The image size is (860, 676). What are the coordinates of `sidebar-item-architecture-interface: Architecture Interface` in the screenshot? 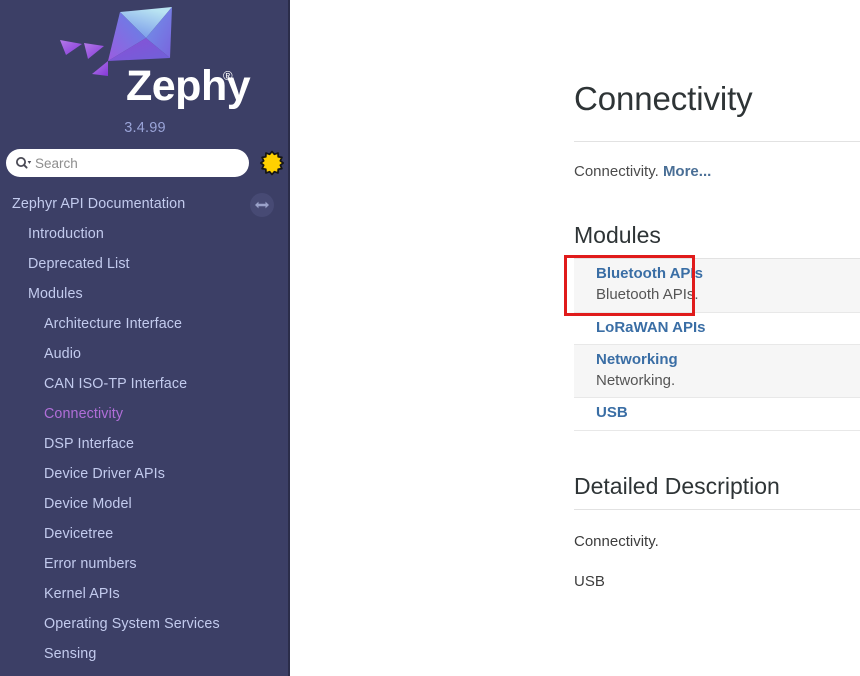 It's located at (145, 324).